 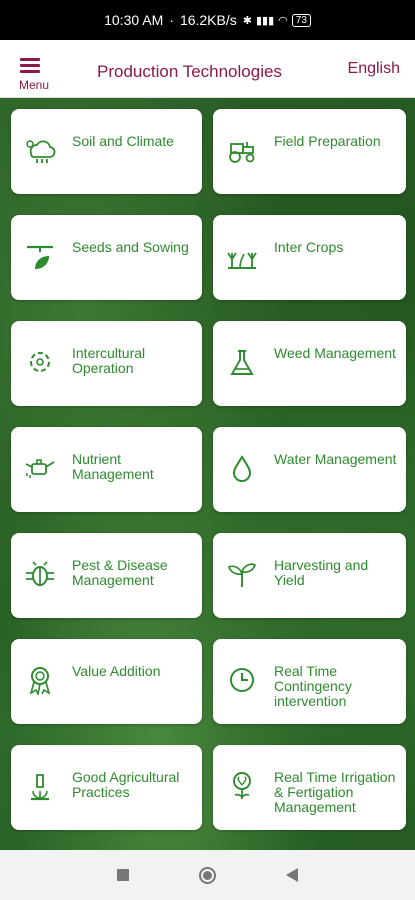 I want to click on tile-real-time-contingency-intervention: Real Time Contingency intervention, so click(x=309, y=681).